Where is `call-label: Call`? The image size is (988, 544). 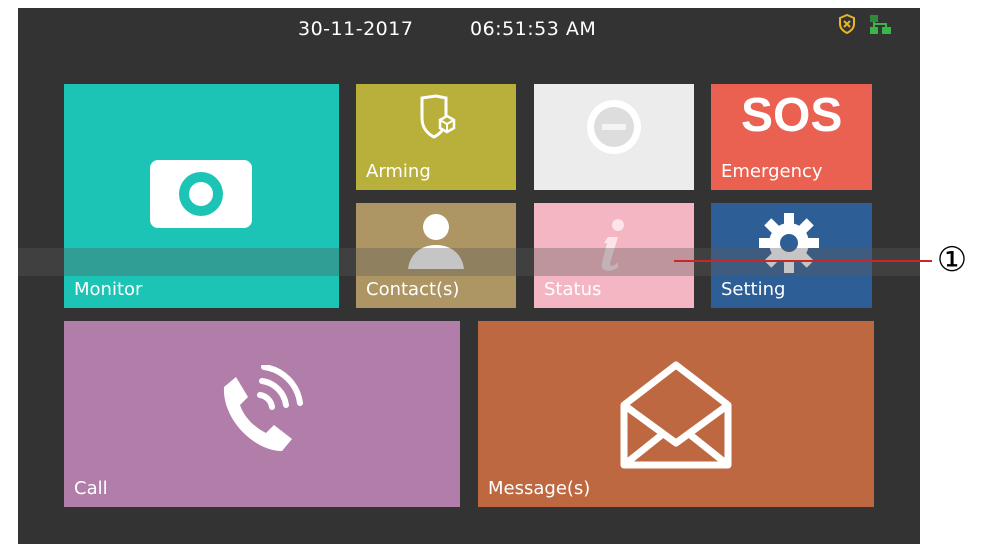 call-label: Call is located at coordinates (91, 488).